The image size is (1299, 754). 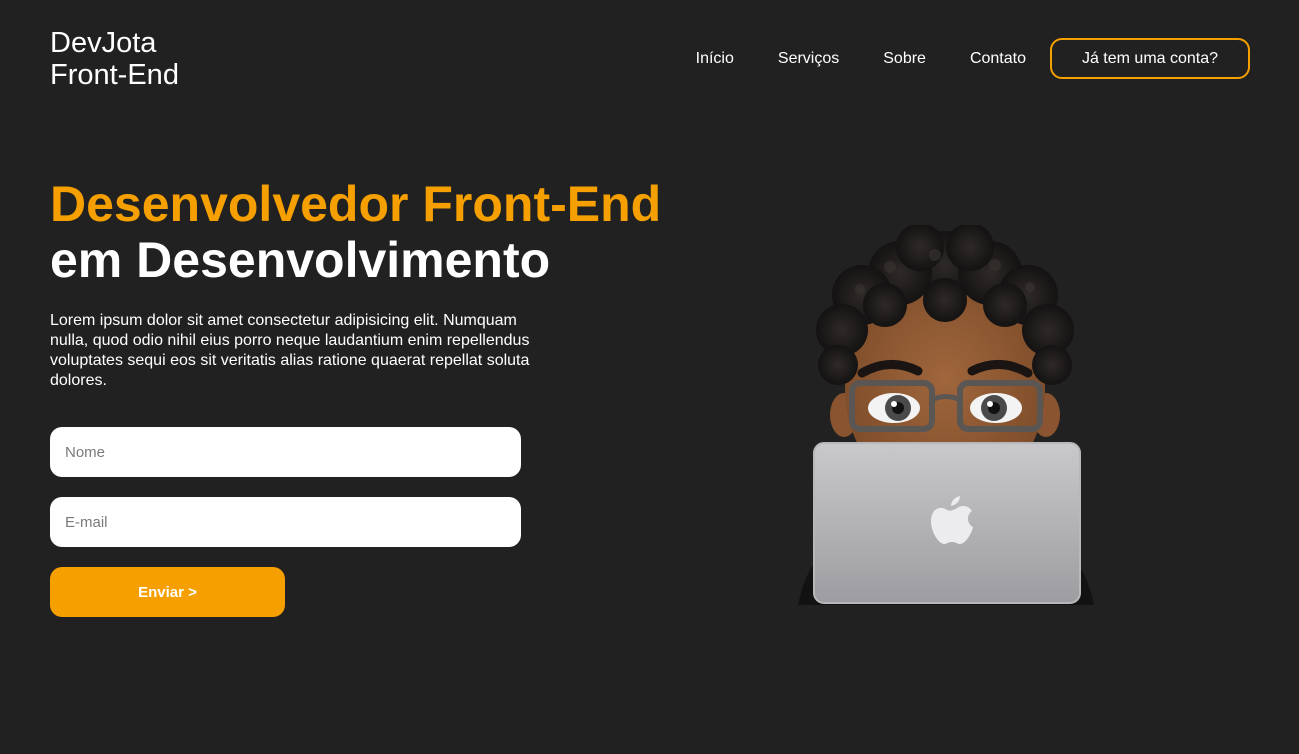 I want to click on submit-button: Enviar >, so click(x=167, y=592).